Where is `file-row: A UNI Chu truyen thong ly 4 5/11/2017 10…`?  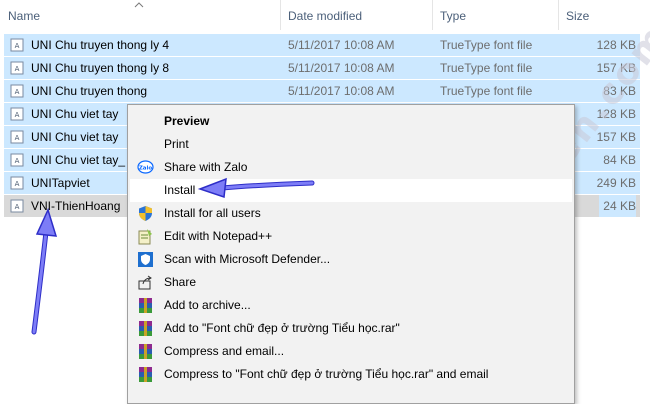 file-row: A UNI Chu truyen thong ly 4 5/11/2017 10… is located at coordinates (325, 45).